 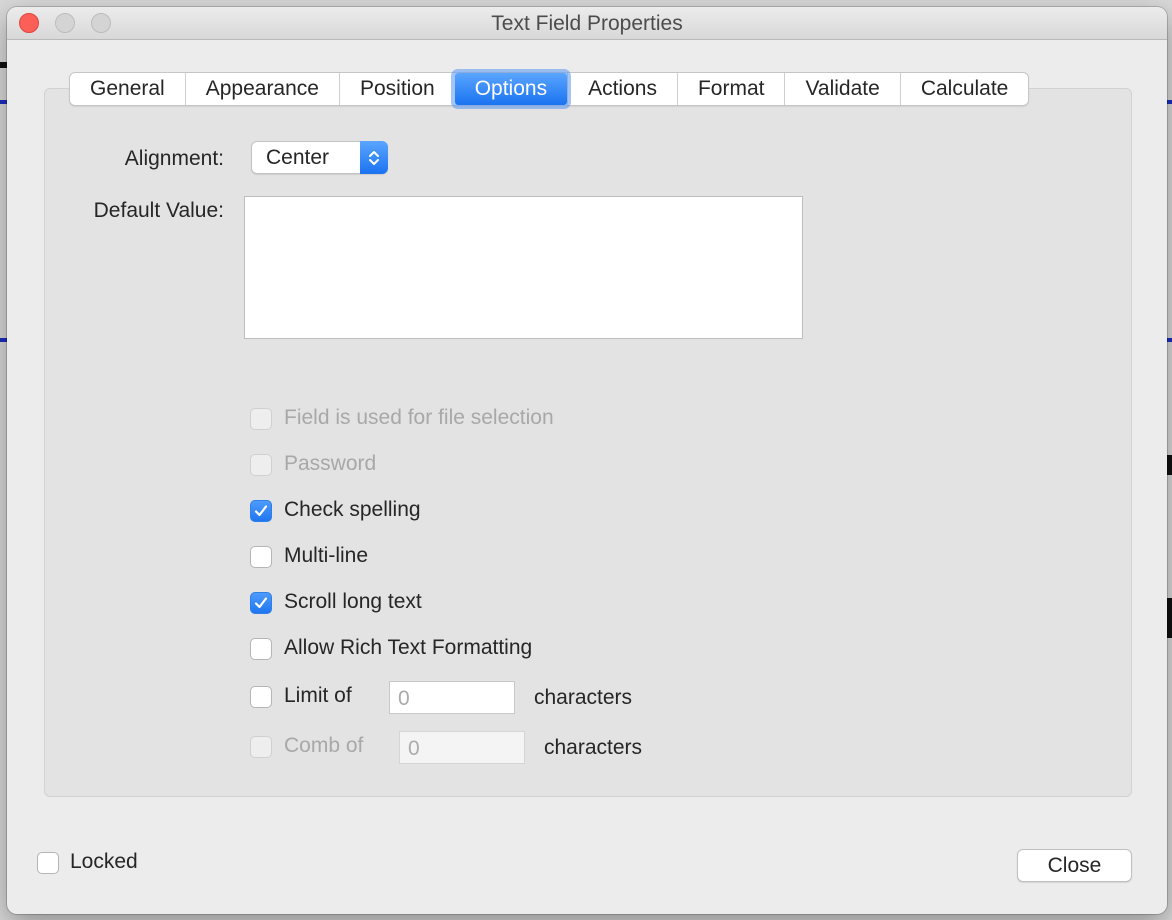 I want to click on comb-characters-field, so click(x=462, y=747).